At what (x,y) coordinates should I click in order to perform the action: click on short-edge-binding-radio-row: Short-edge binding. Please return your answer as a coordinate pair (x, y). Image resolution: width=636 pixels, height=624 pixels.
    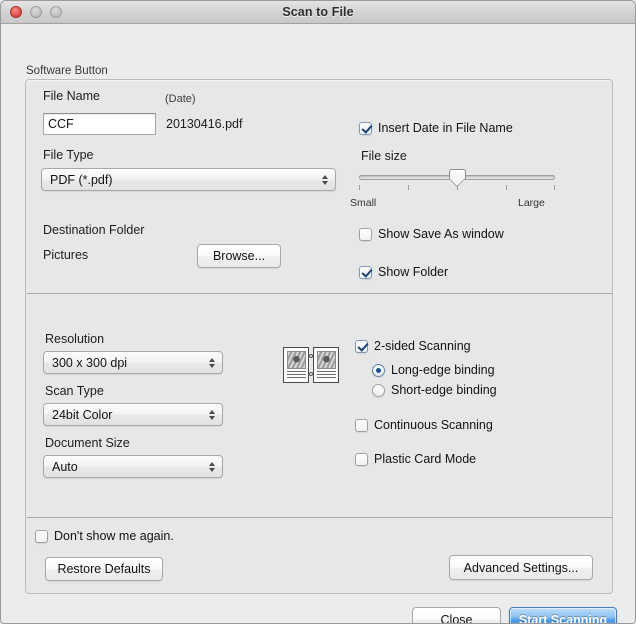
    Looking at the image, I should click on (434, 390).